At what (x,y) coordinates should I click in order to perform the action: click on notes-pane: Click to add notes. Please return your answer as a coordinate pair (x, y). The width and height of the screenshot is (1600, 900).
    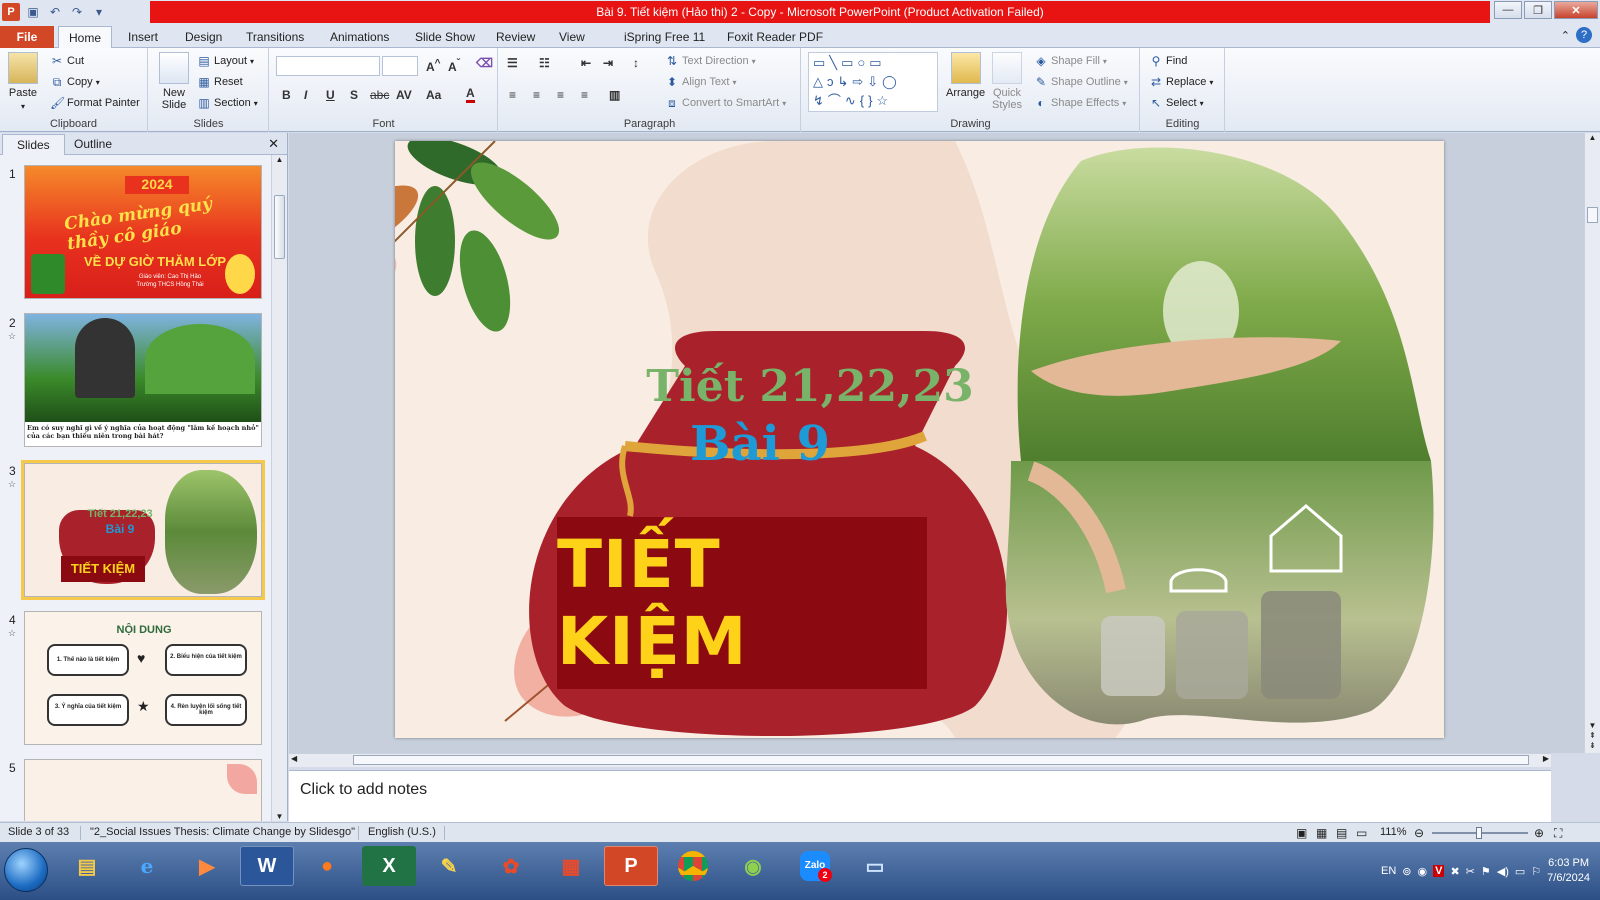
    Looking at the image, I should click on (920, 796).